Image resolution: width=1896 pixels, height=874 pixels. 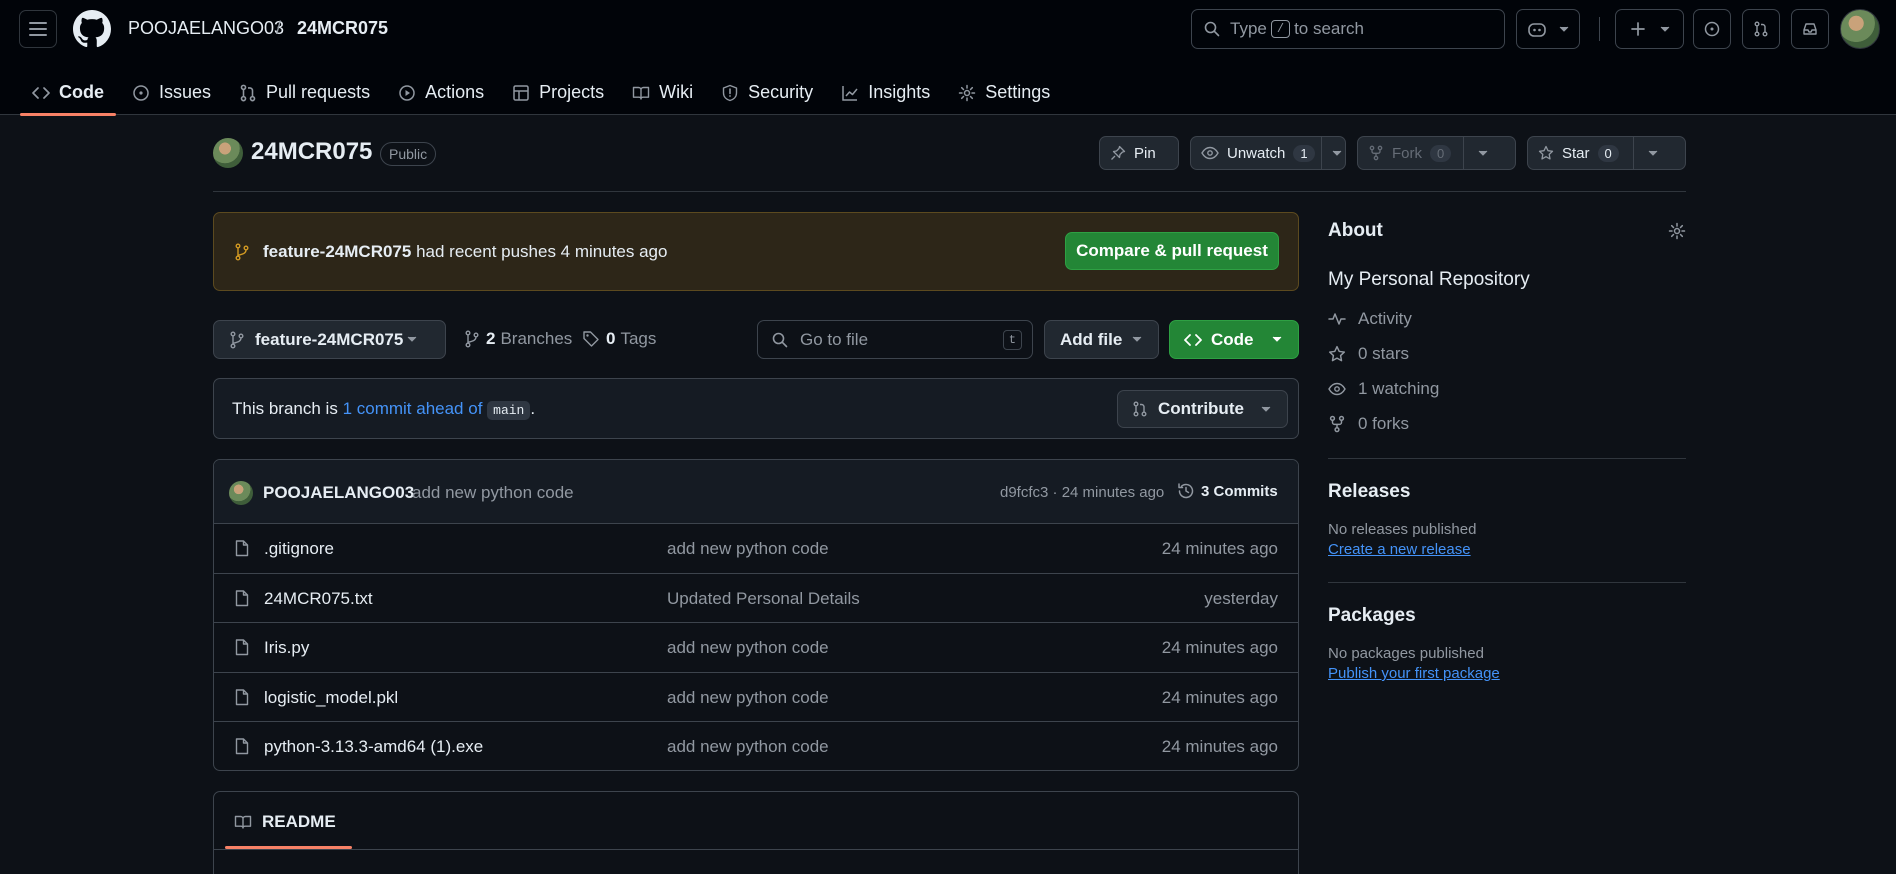 What do you see at coordinates (491, 338) in the screenshot?
I see `branches-count: 2` at bounding box center [491, 338].